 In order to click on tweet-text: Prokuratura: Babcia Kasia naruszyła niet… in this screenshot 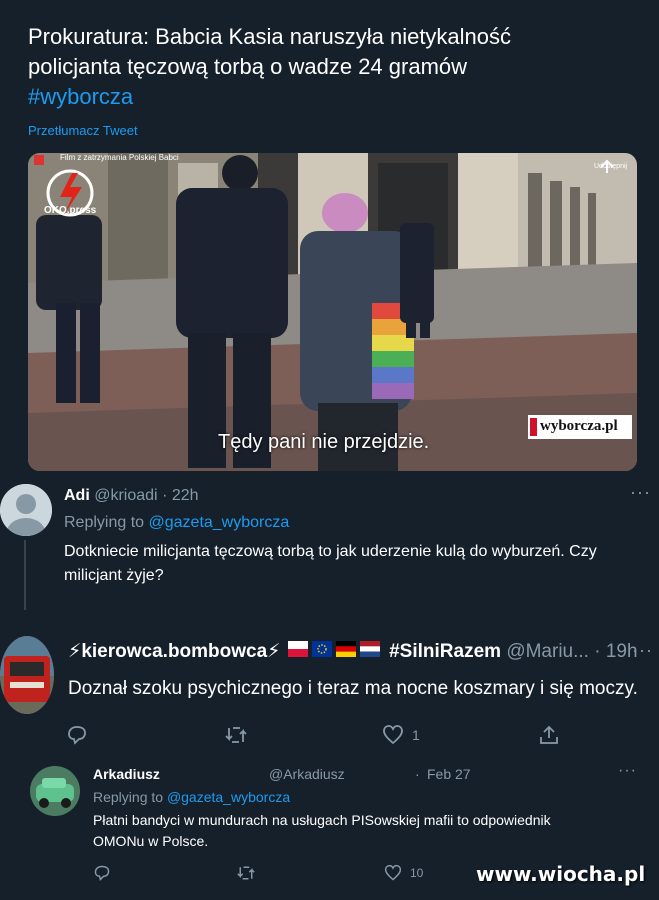, I will do `click(328, 67)`.